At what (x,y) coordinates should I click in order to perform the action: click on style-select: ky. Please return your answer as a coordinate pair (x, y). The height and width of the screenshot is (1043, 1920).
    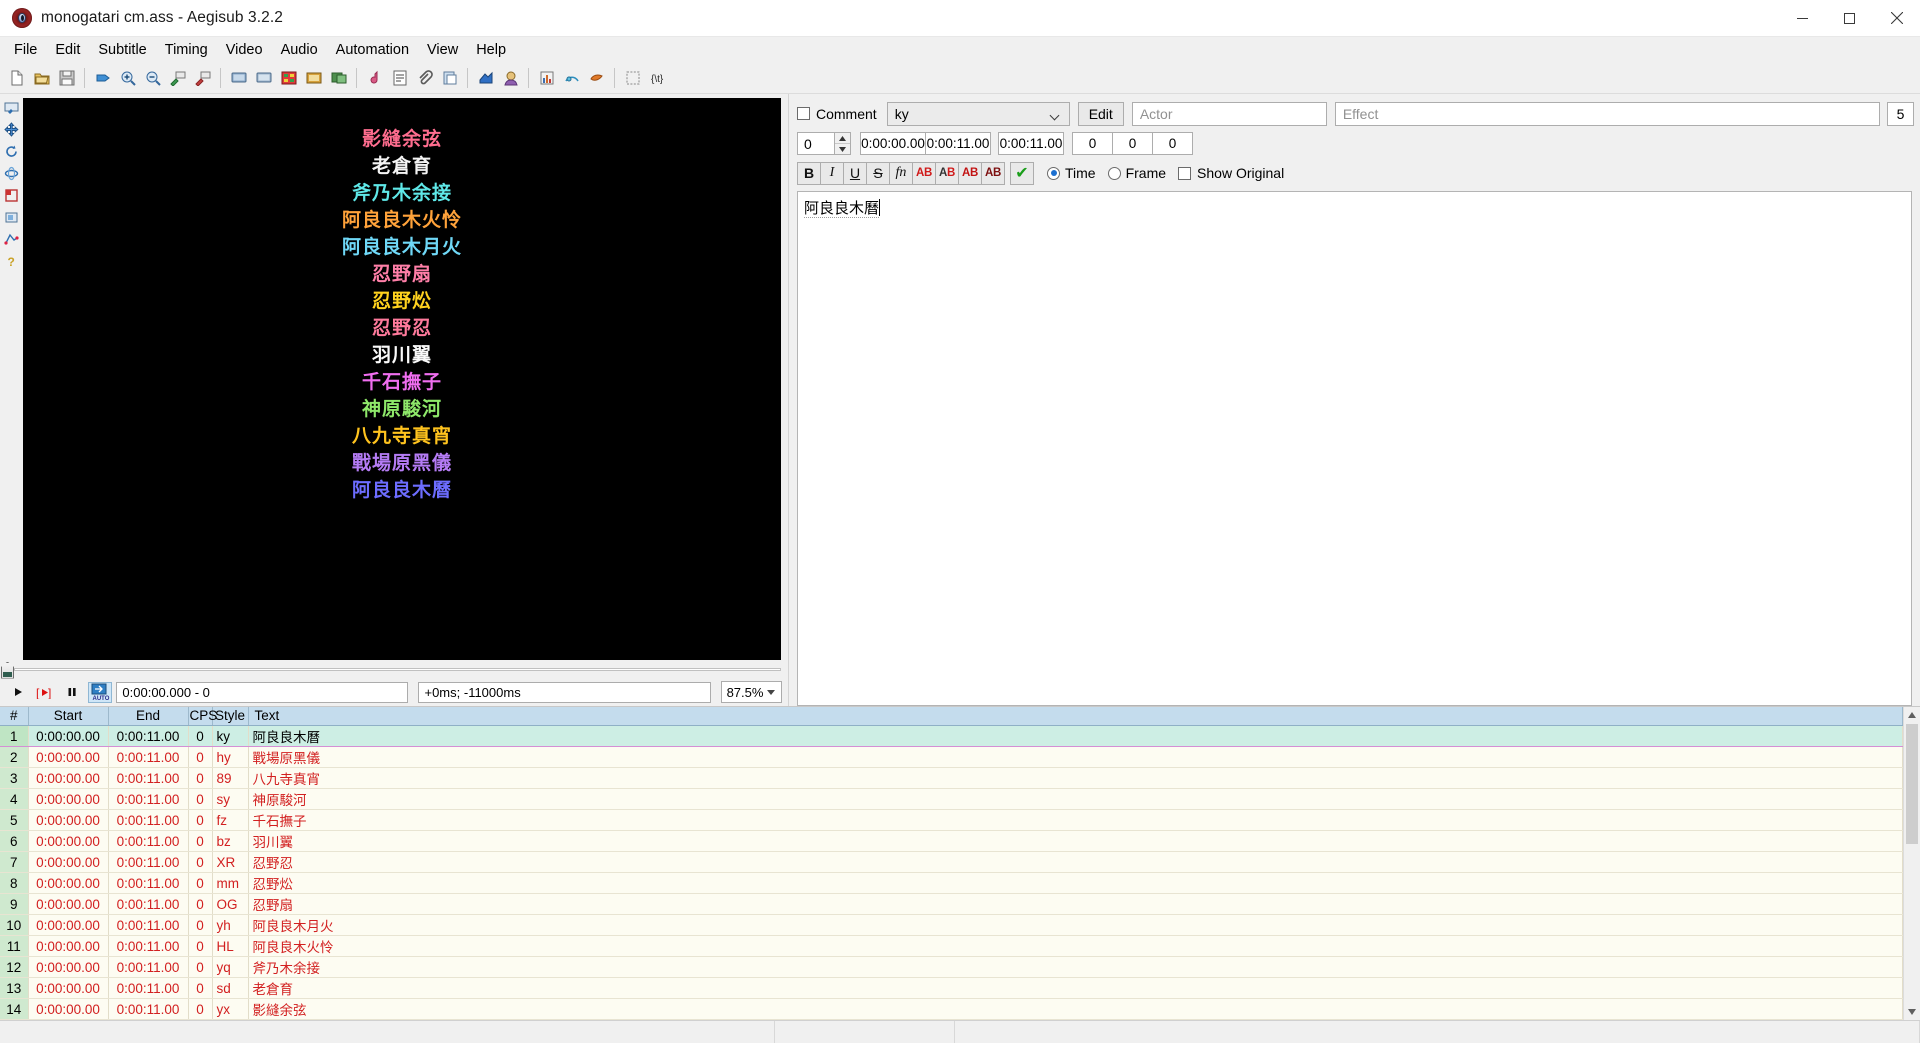
    Looking at the image, I should click on (978, 113).